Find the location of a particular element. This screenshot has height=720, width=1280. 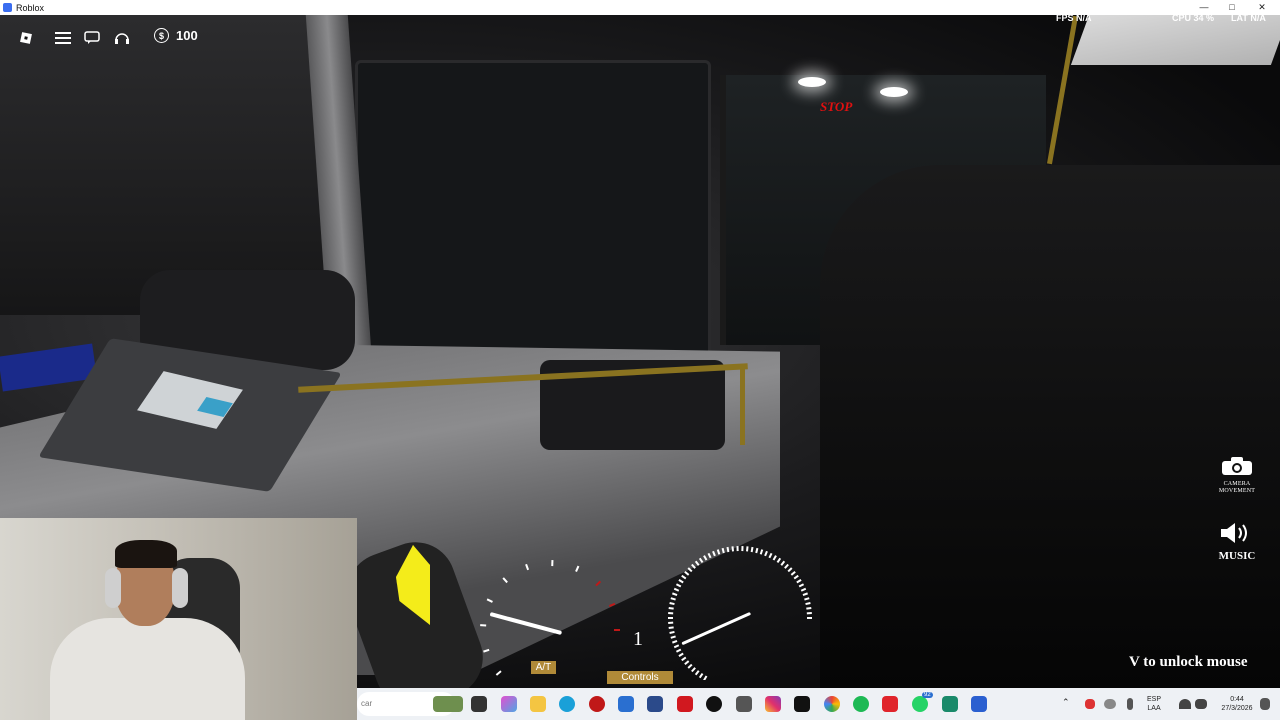

webcam-person-body is located at coordinates (147, 669).